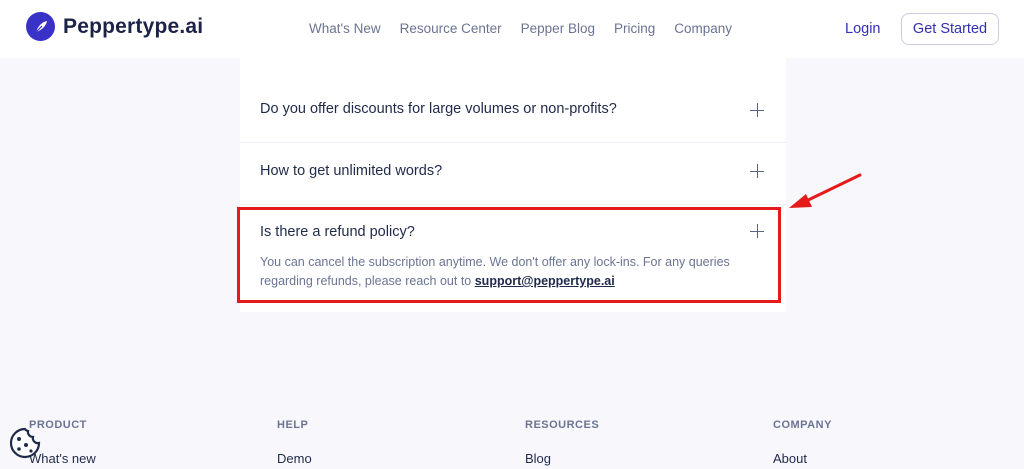 Image resolution: width=1024 pixels, height=469 pixels. I want to click on footer-heading: COMPANY, so click(802, 425).